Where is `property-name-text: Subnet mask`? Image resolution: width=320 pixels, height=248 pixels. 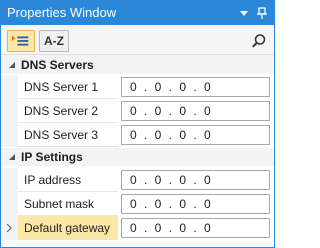
property-name-text: Subnet mask is located at coordinates (59, 204).